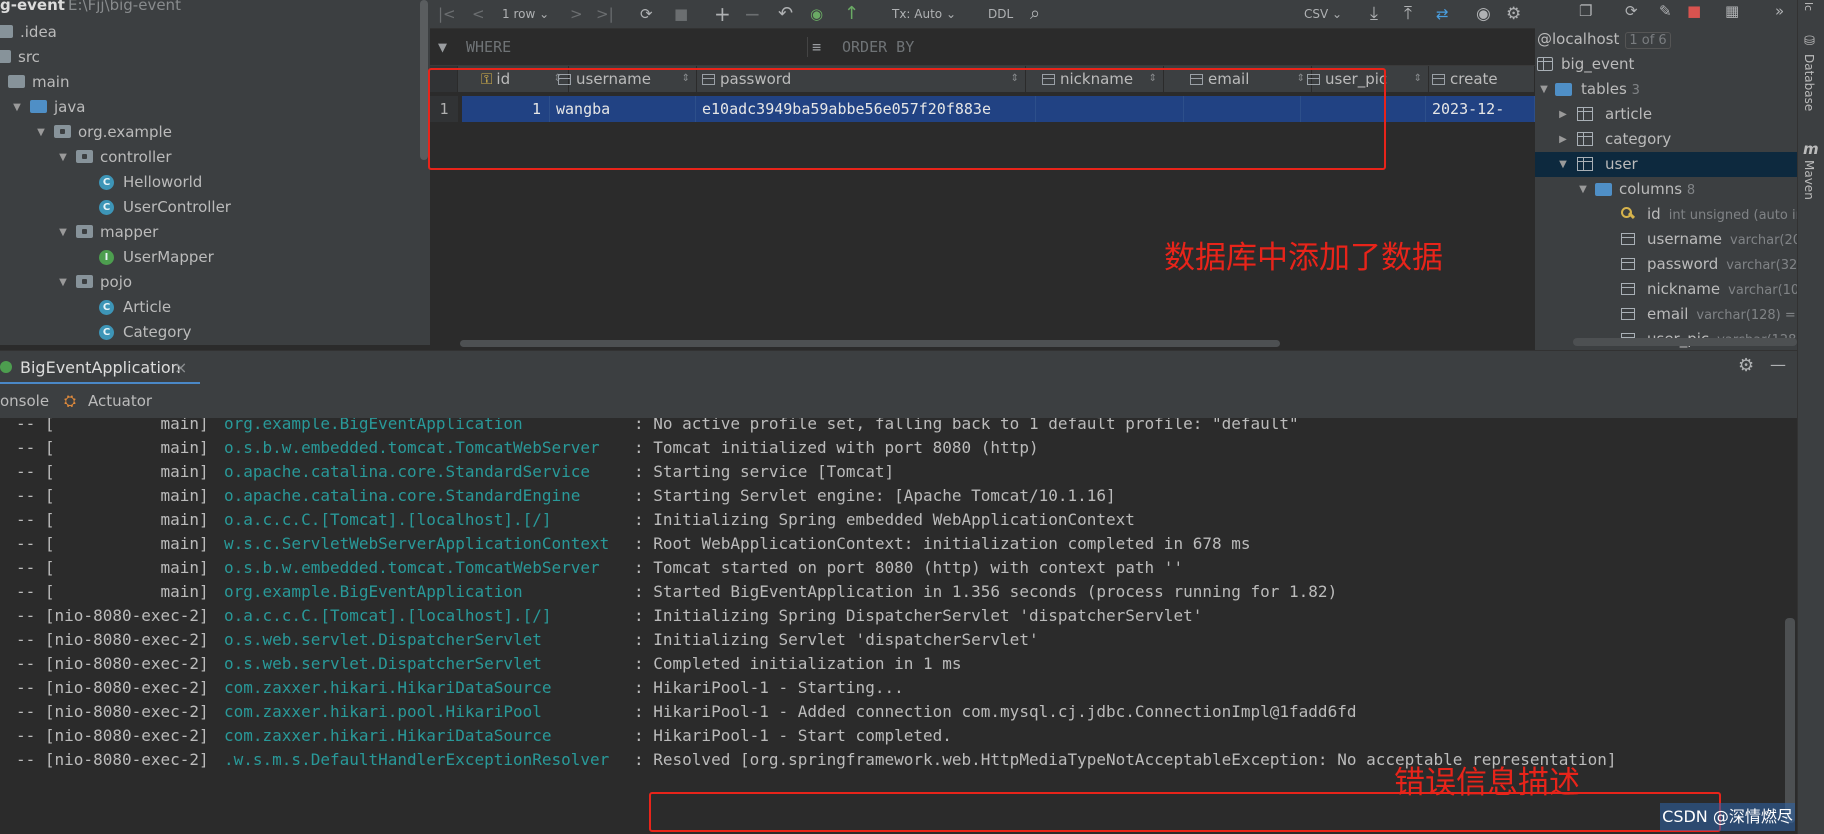 The image size is (1824, 834). What do you see at coordinates (519, 14) in the screenshot?
I see `row-count-label: 1 row` at bounding box center [519, 14].